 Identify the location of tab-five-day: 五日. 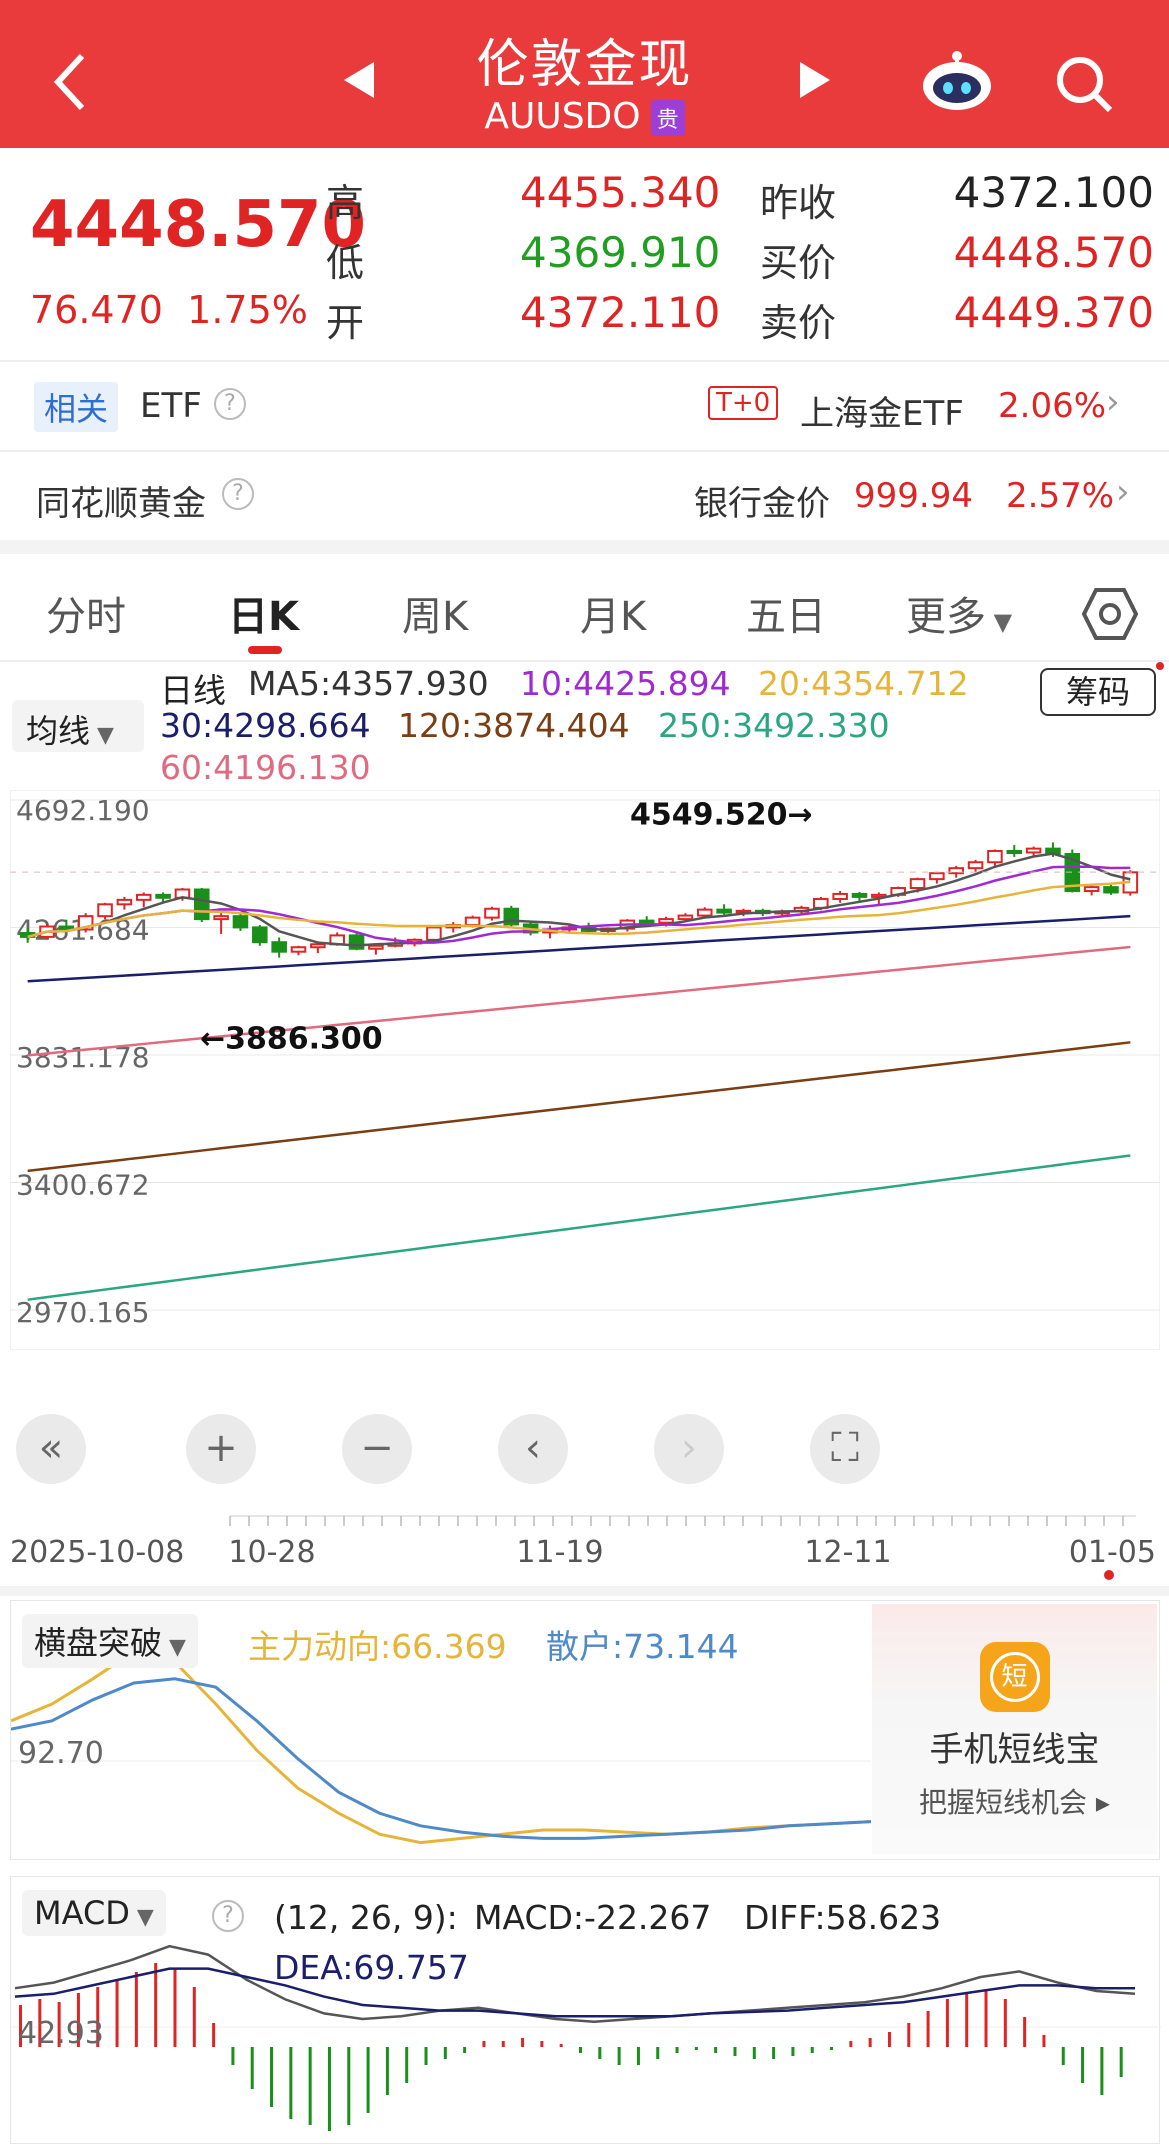
(786, 613).